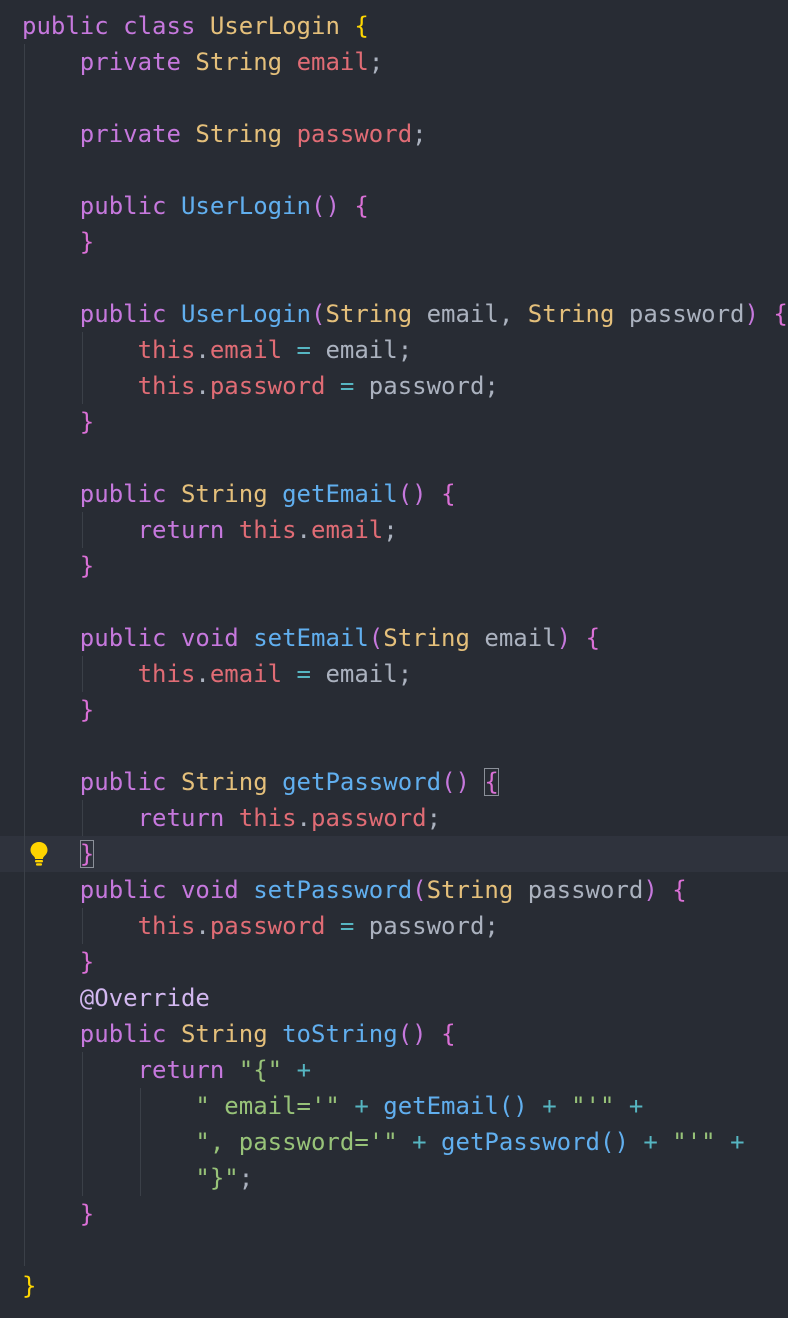 This screenshot has height=1318, width=788. Describe the element at coordinates (116, 998) in the screenshot. I see `code-line: @Override` at that location.